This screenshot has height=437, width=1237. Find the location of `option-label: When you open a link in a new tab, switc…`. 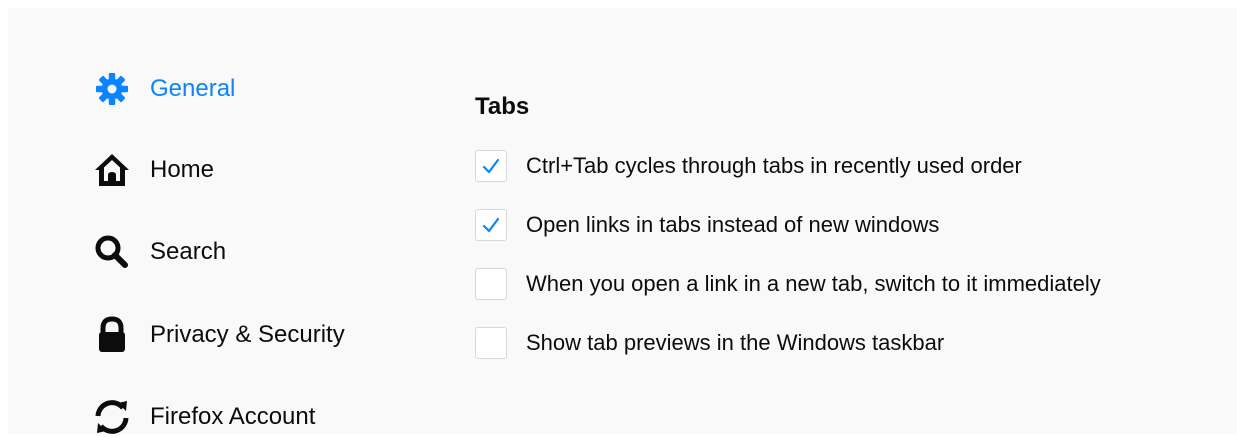

option-label: When you open a link in a new tab, switc… is located at coordinates (813, 284).